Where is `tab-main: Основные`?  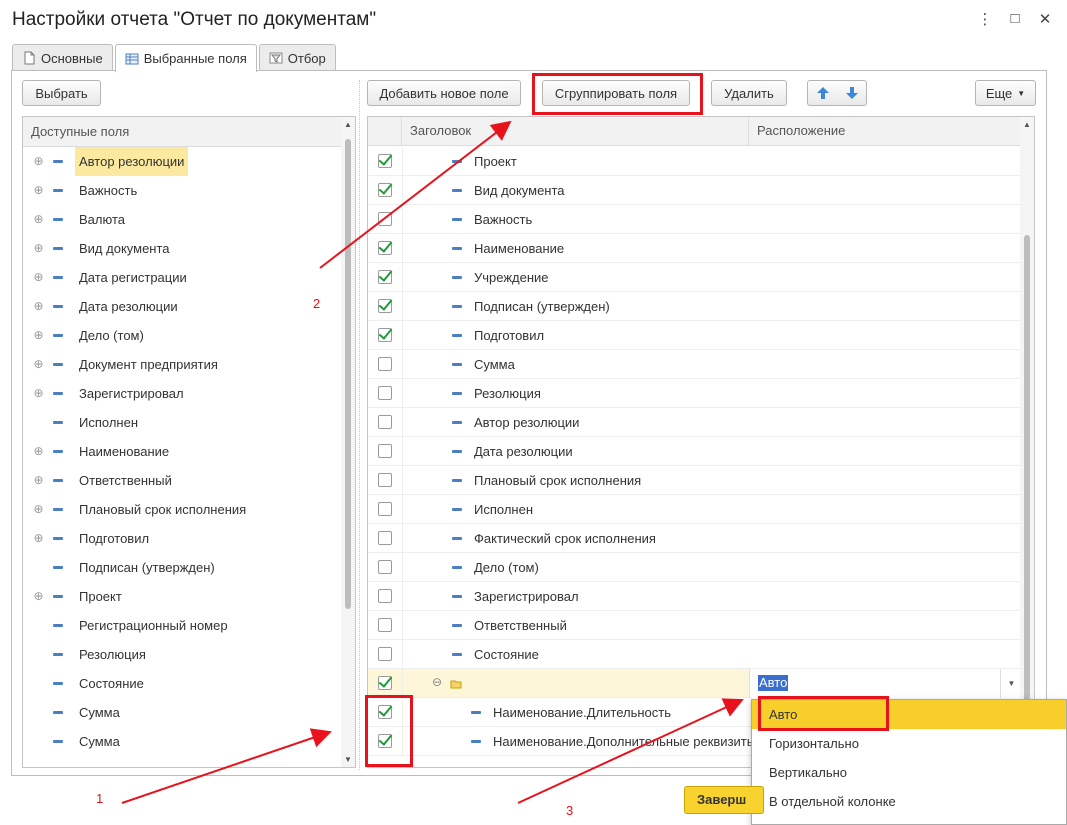
tab-main: Основные is located at coordinates (62, 57).